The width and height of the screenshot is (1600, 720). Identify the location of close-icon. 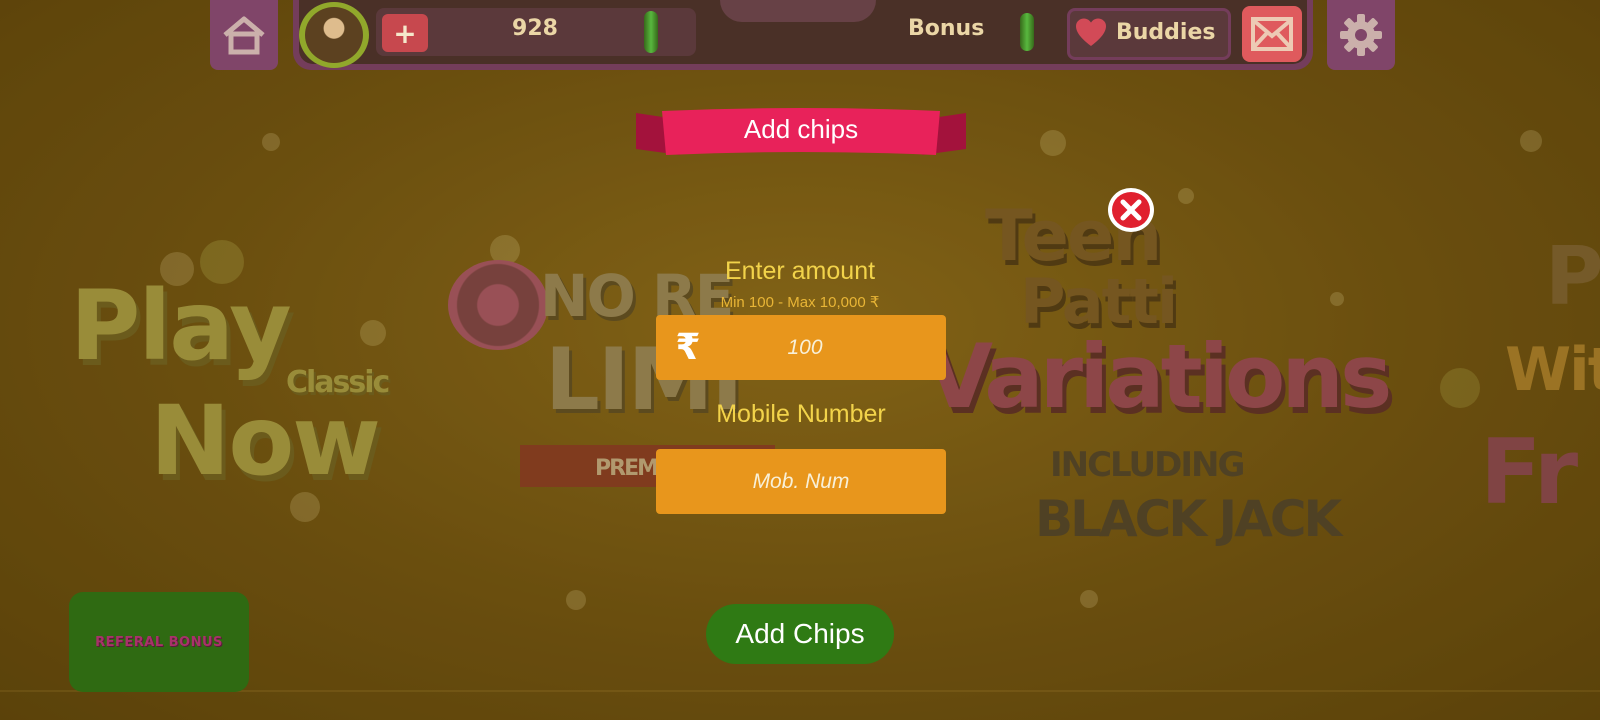
(1131, 210).